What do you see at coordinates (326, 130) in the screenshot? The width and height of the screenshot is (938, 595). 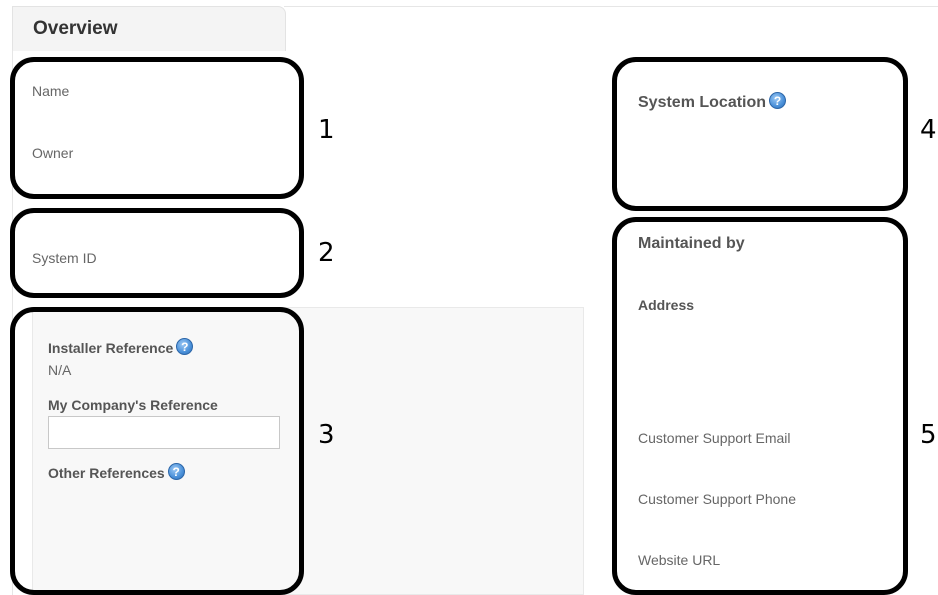 I see `callout-number-1: 1` at bounding box center [326, 130].